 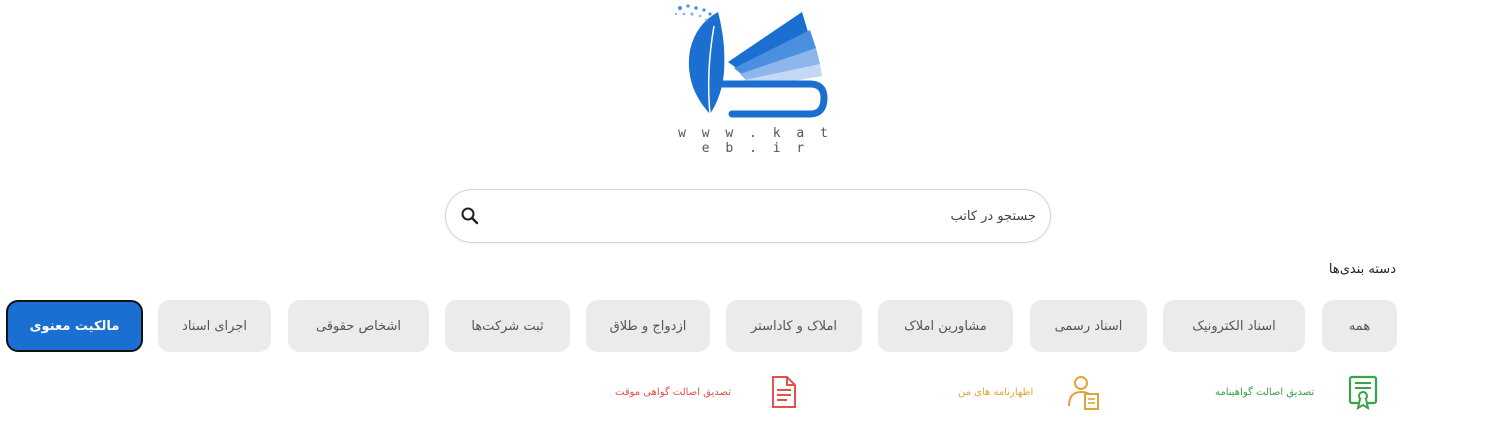 What do you see at coordinates (470, 216) in the screenshot?
I see `search-icon` at bounding box center [470, 216].